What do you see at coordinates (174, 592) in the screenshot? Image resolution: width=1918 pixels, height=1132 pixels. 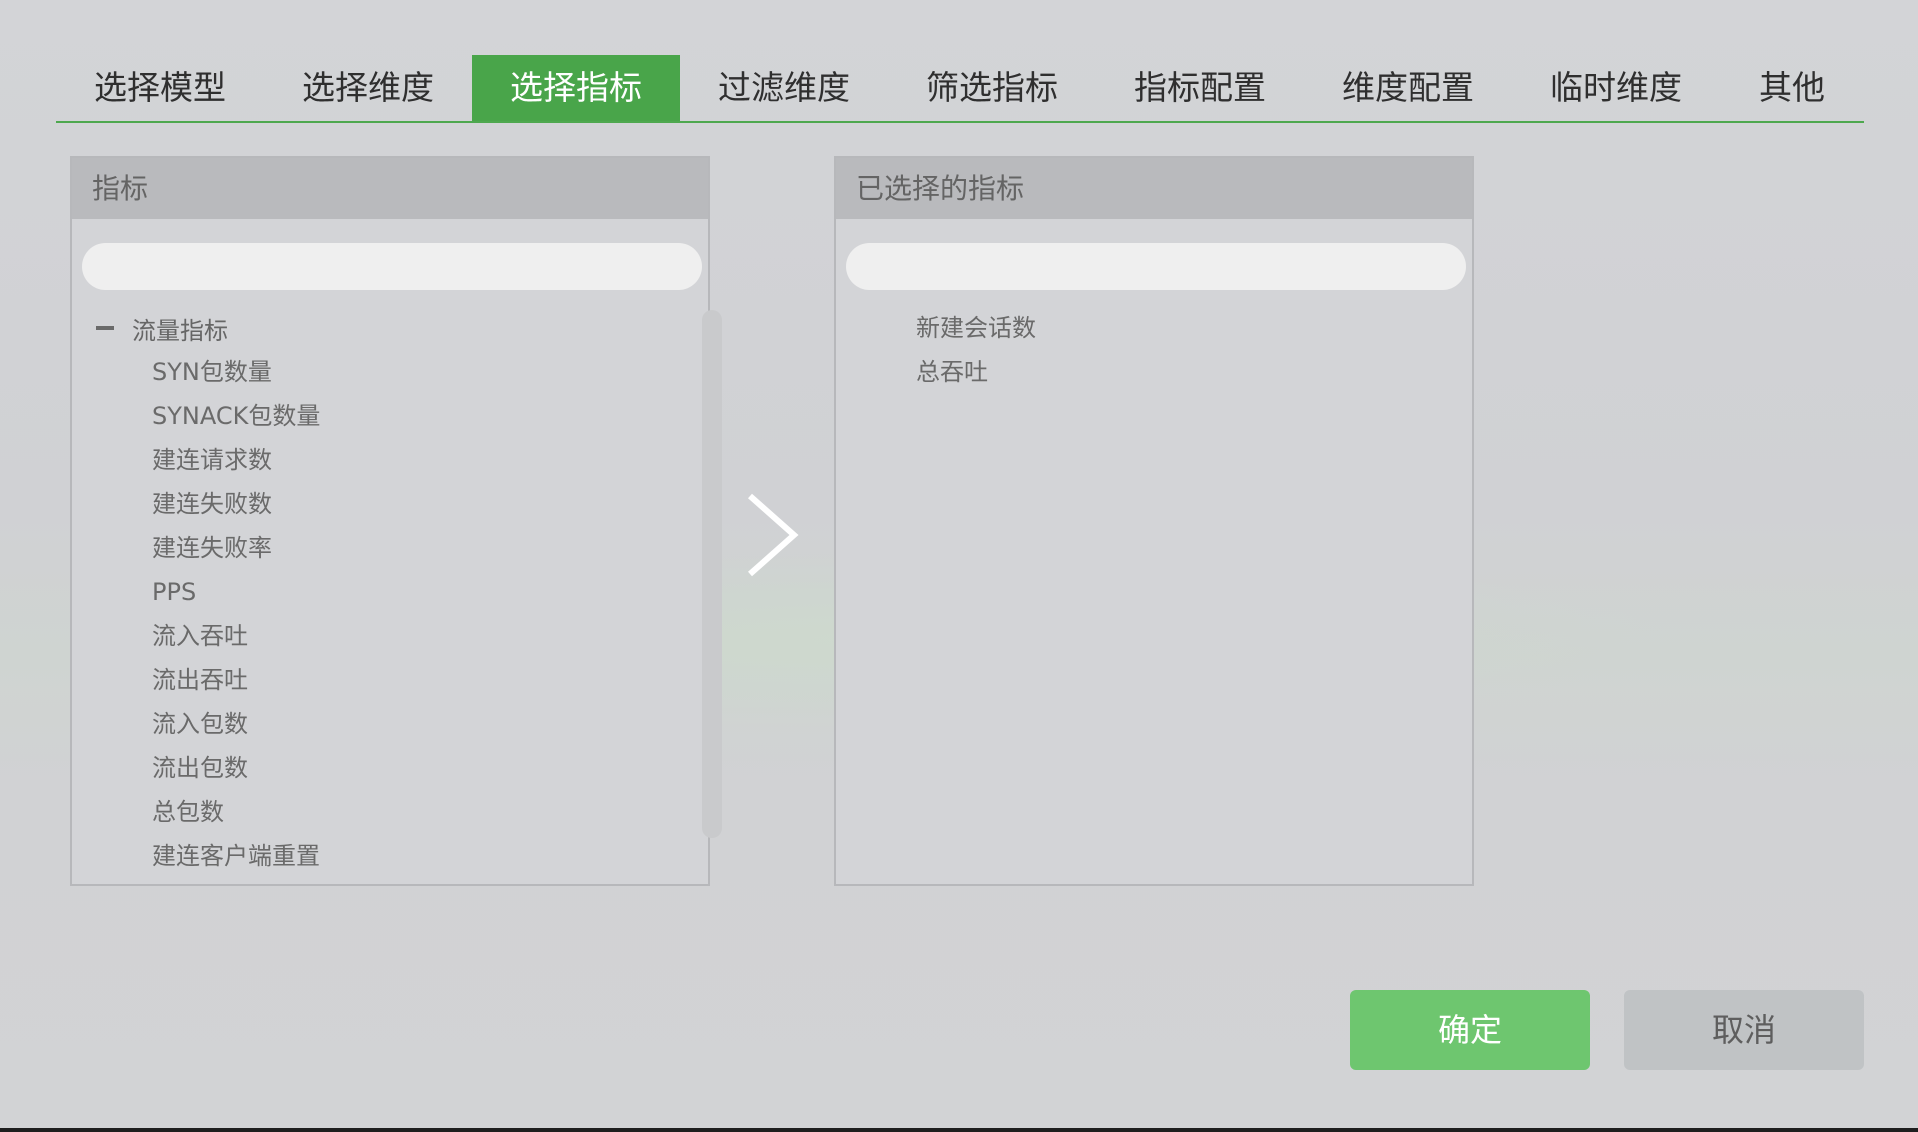 I see `list-item: PPS` at bounding box center [174, 592].